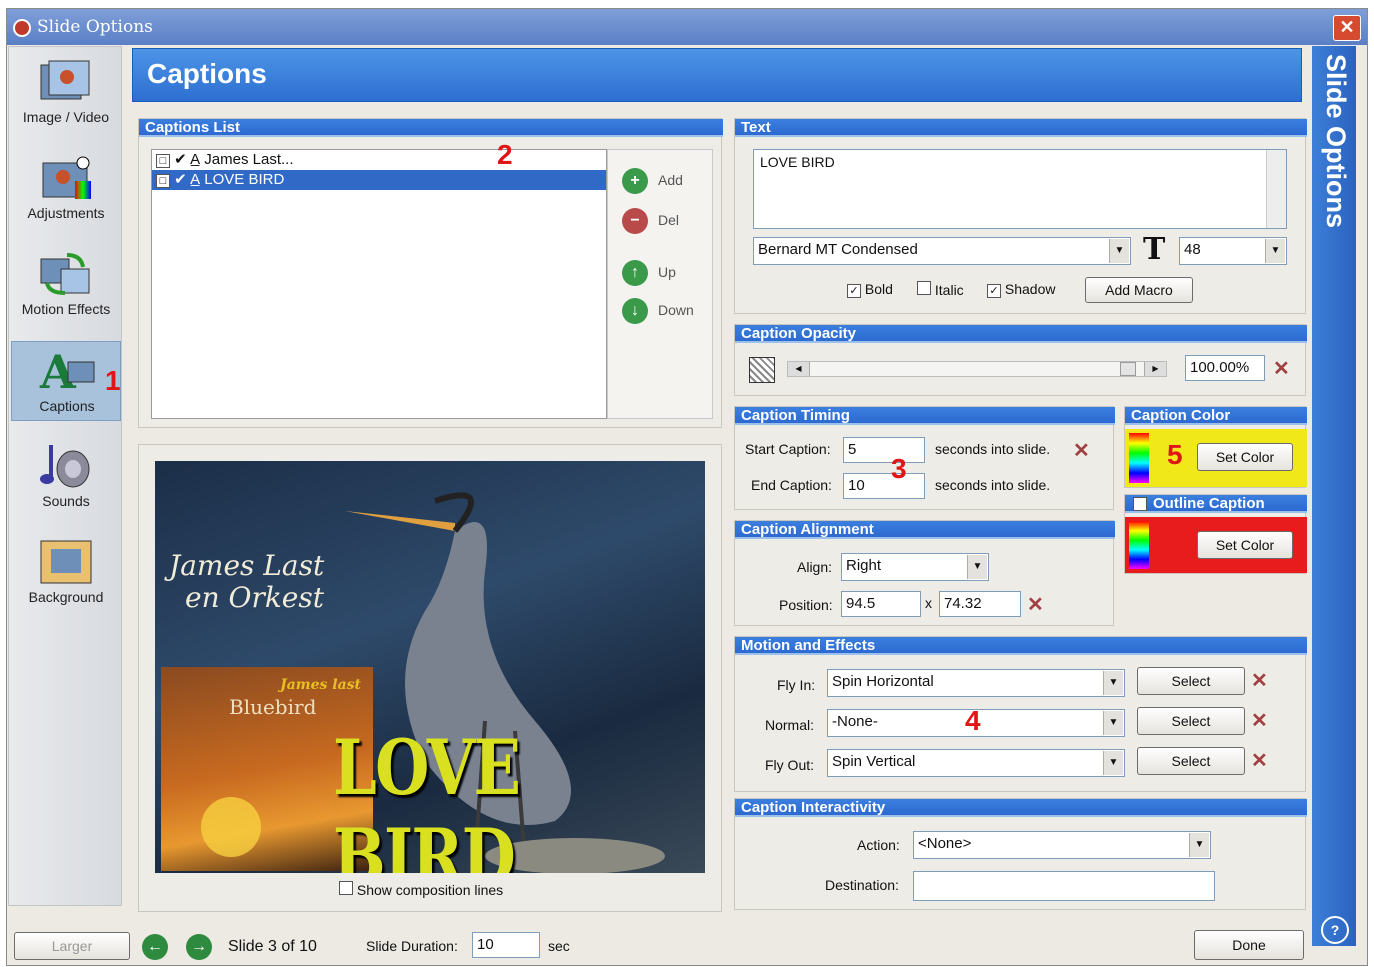 The image size is (1374, 967). I want to click on down-button: ↓ Down, so click(667, 312).